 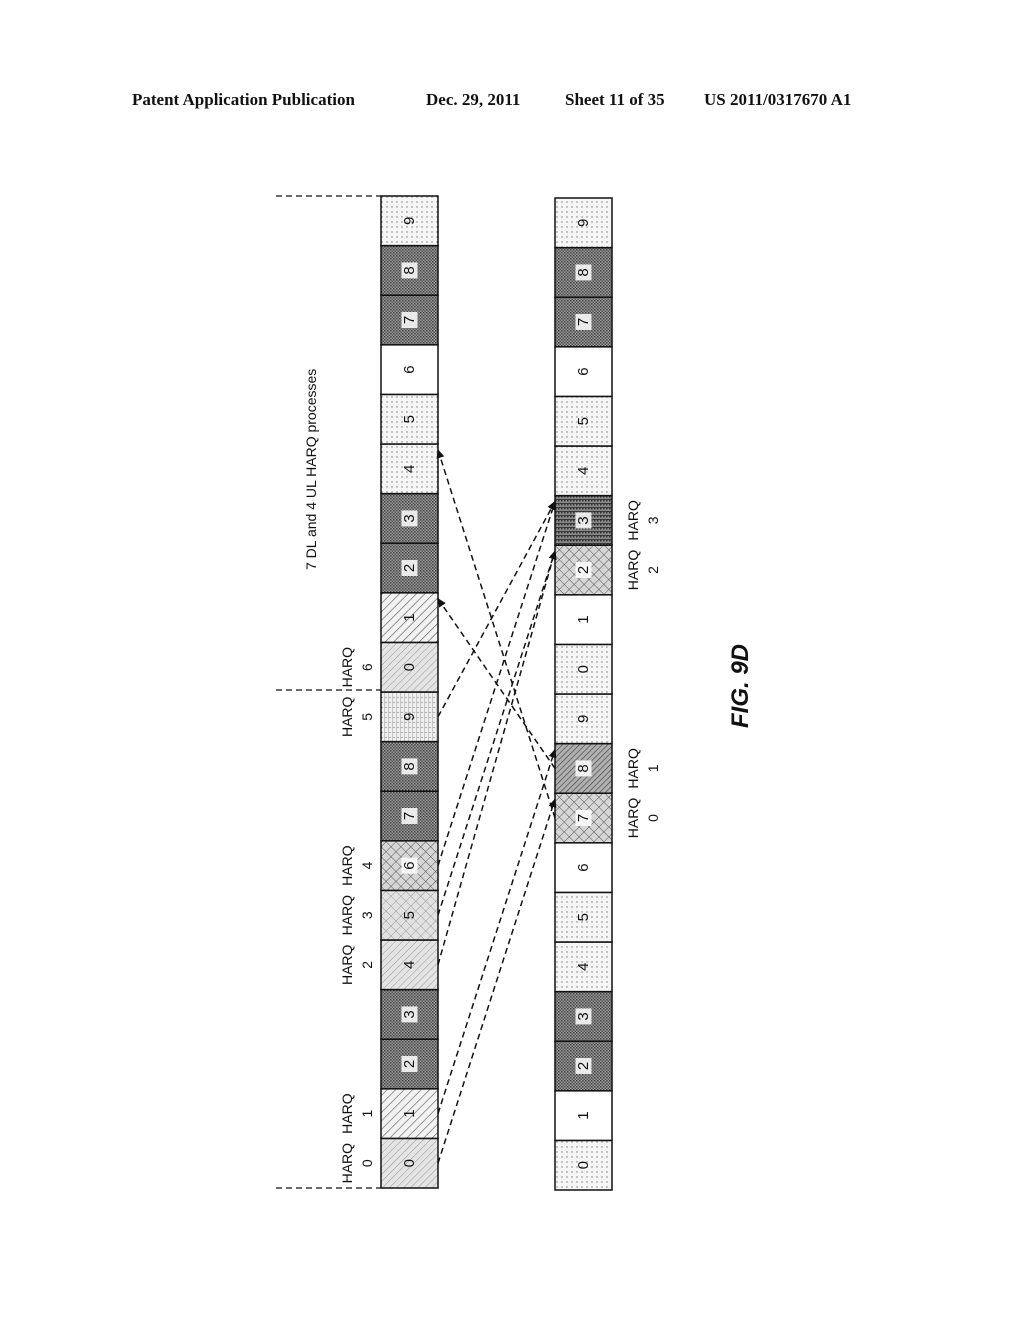 I want to click on left-bar-cell: 8, so click(x=409, y=766).